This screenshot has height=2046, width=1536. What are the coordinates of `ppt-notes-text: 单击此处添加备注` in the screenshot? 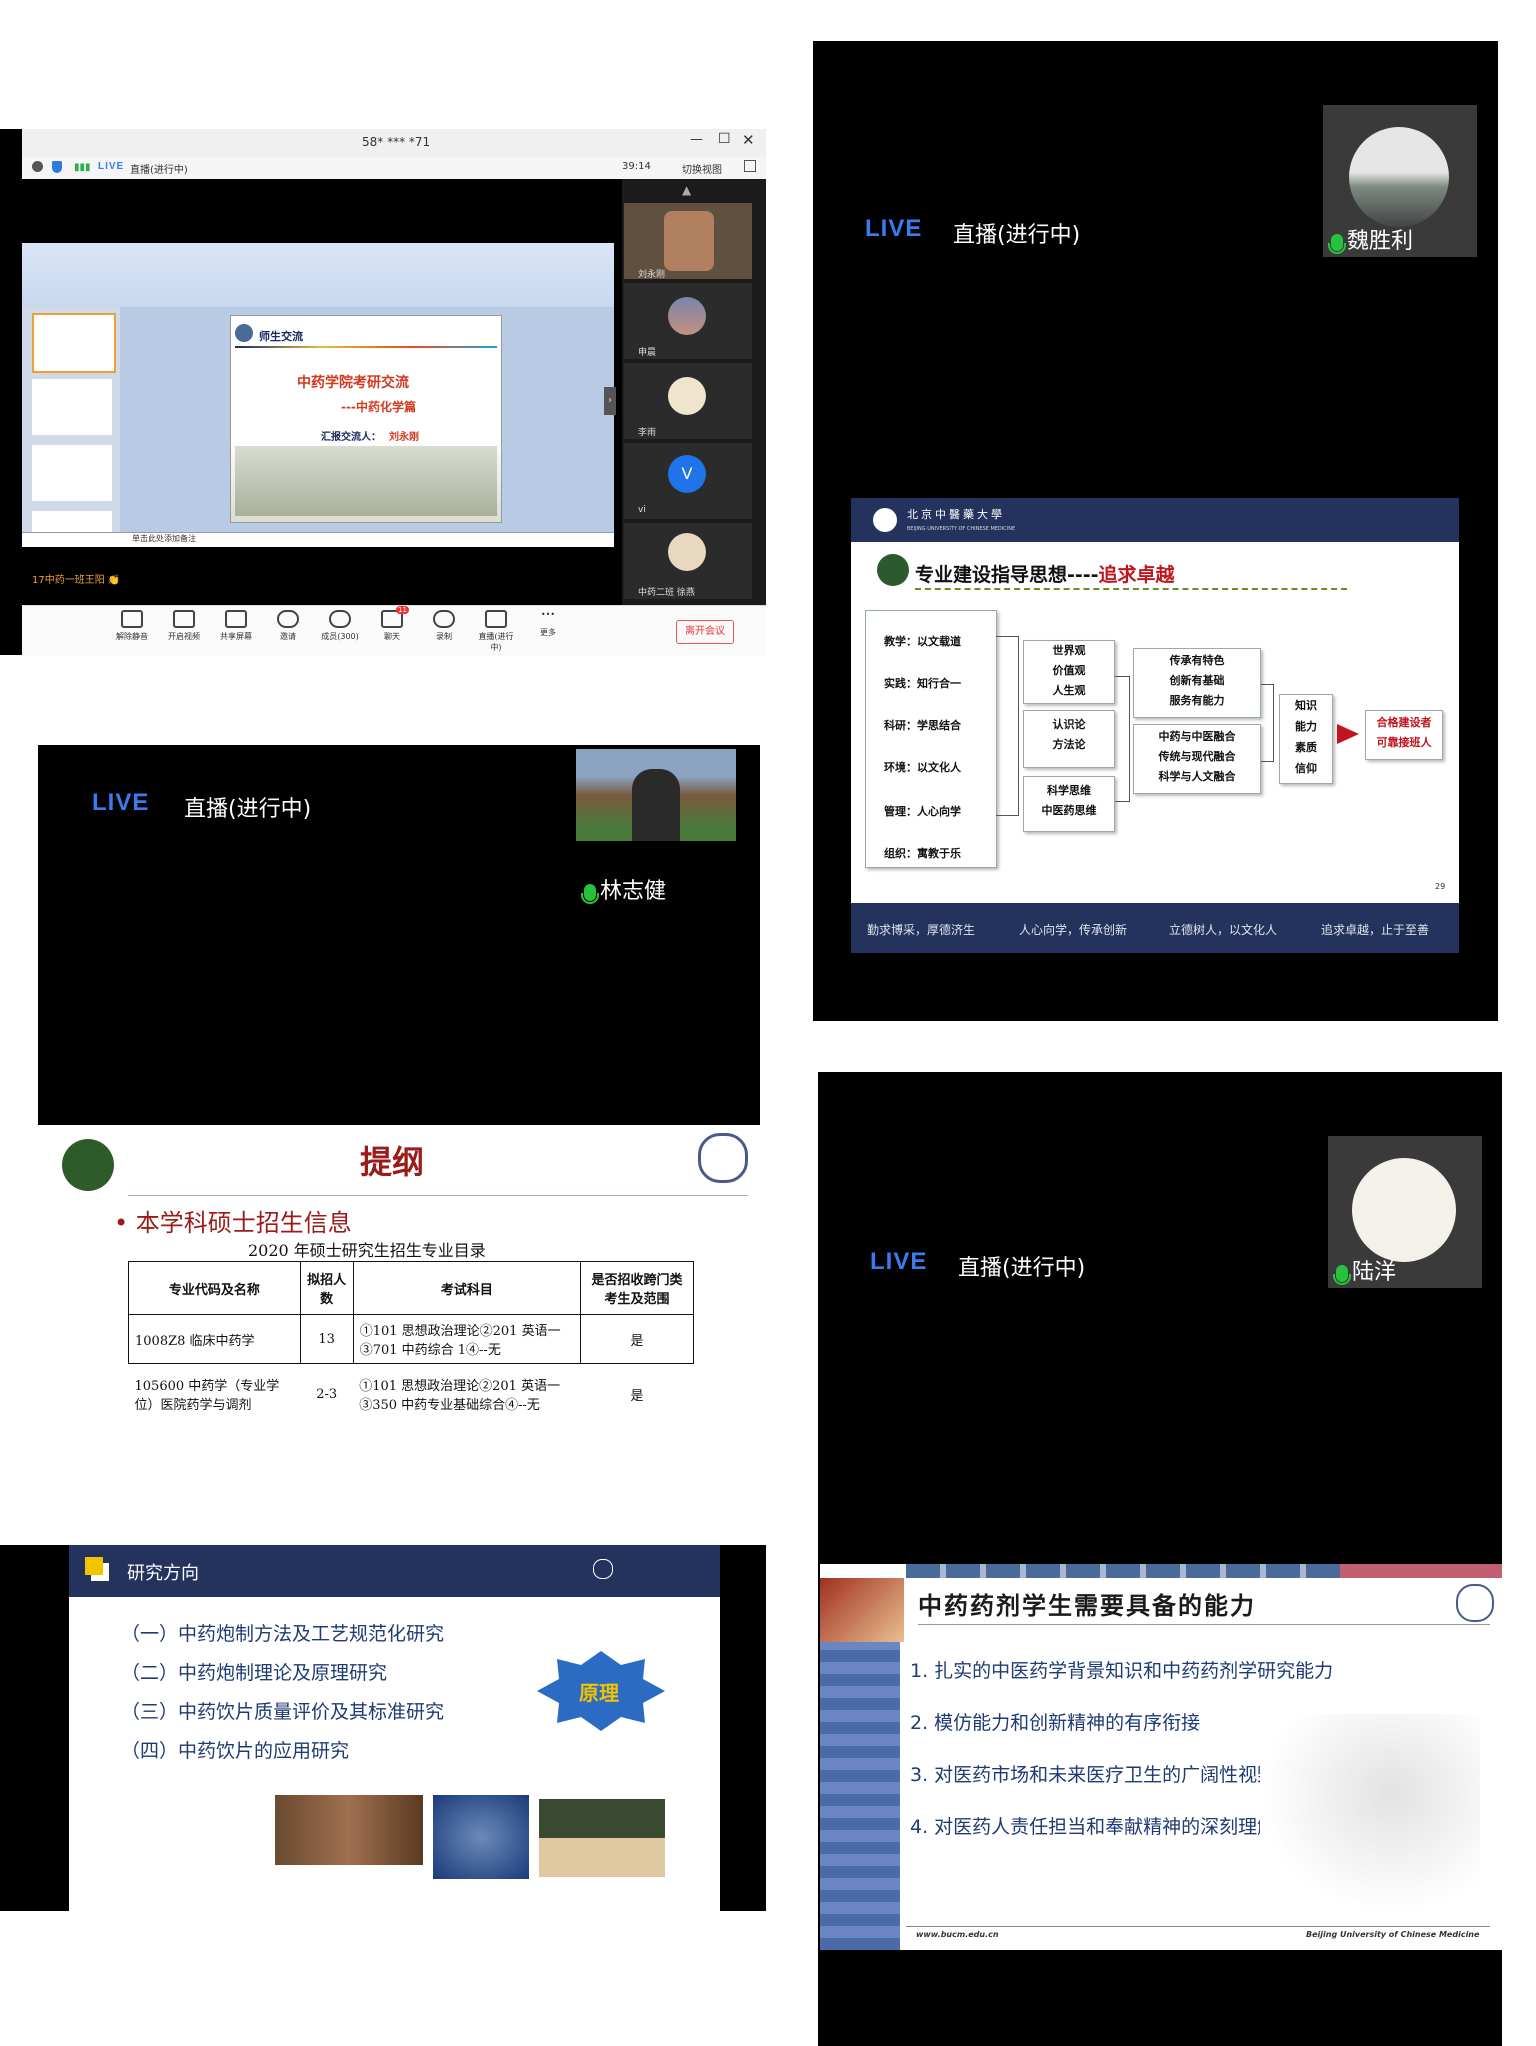 It's located at (164, 538).